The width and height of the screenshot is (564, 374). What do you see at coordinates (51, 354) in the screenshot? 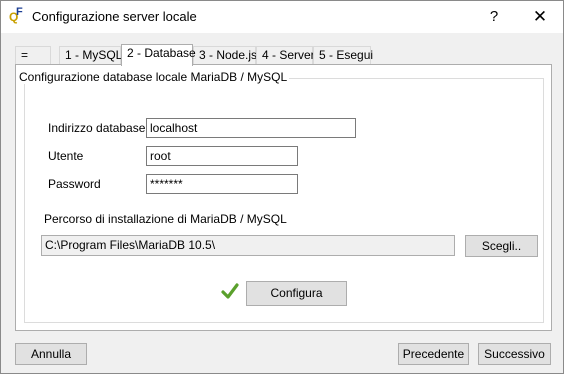
I see `cancel-button: Annulla` at bounding box center [51, 354].